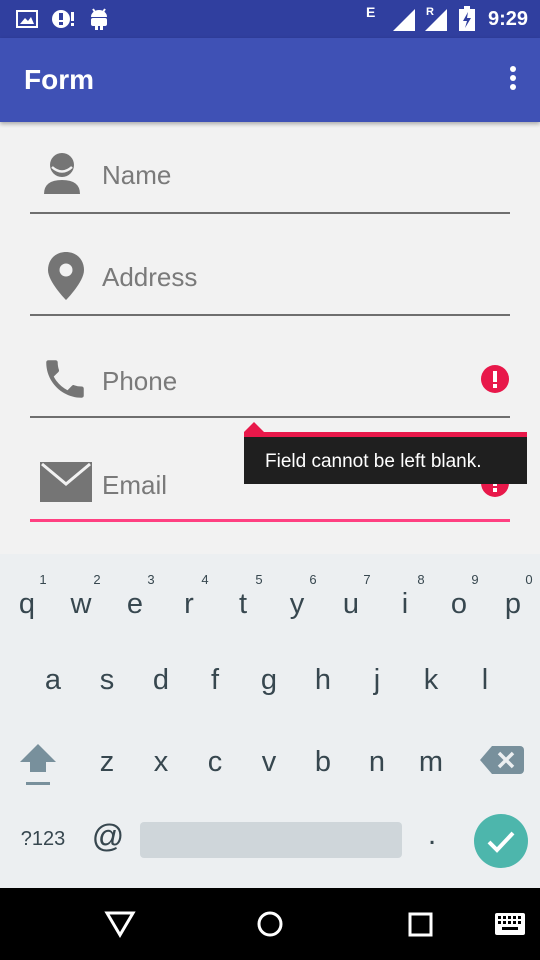  I want to click on app-bar: Form, so click(270, 80).